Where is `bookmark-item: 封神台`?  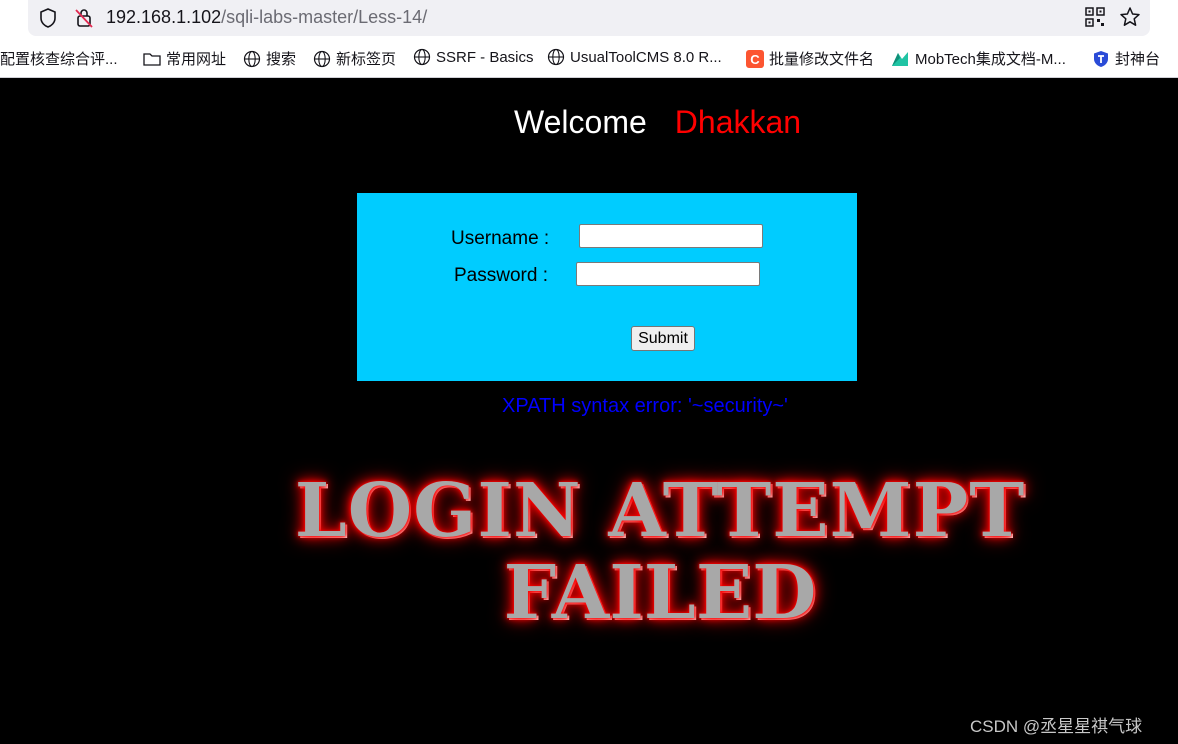
bookmark-item: 封神台 is located at coordinates (1126, 58).